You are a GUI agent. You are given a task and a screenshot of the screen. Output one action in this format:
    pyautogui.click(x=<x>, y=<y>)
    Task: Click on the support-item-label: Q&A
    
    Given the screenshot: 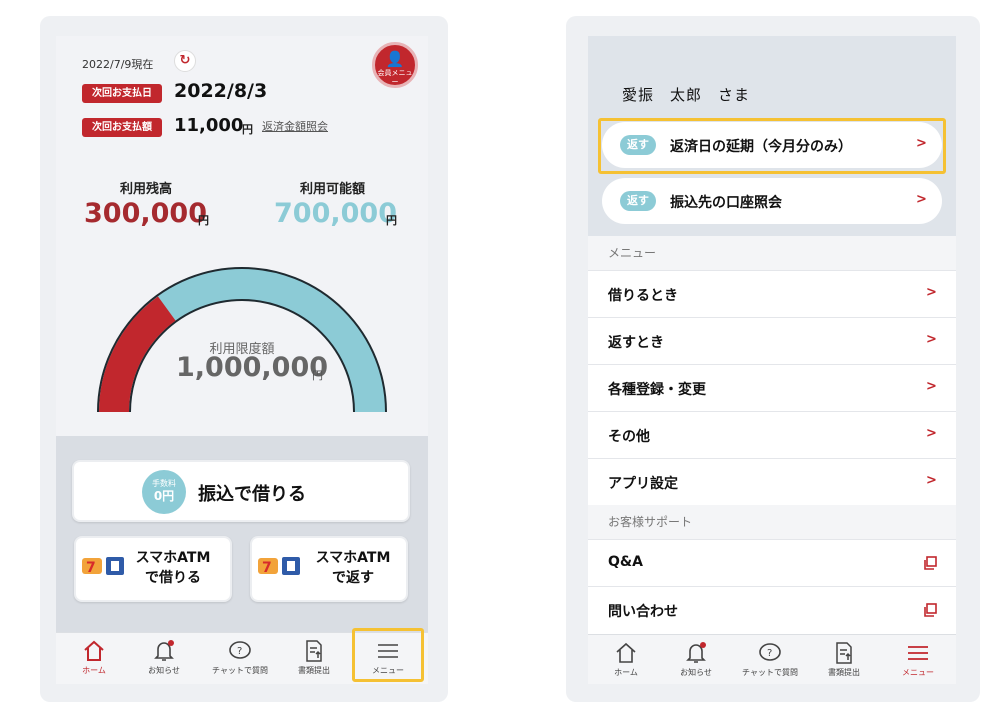 What is the action you would take?
    pyautogui.click(x=625, y=562)
    